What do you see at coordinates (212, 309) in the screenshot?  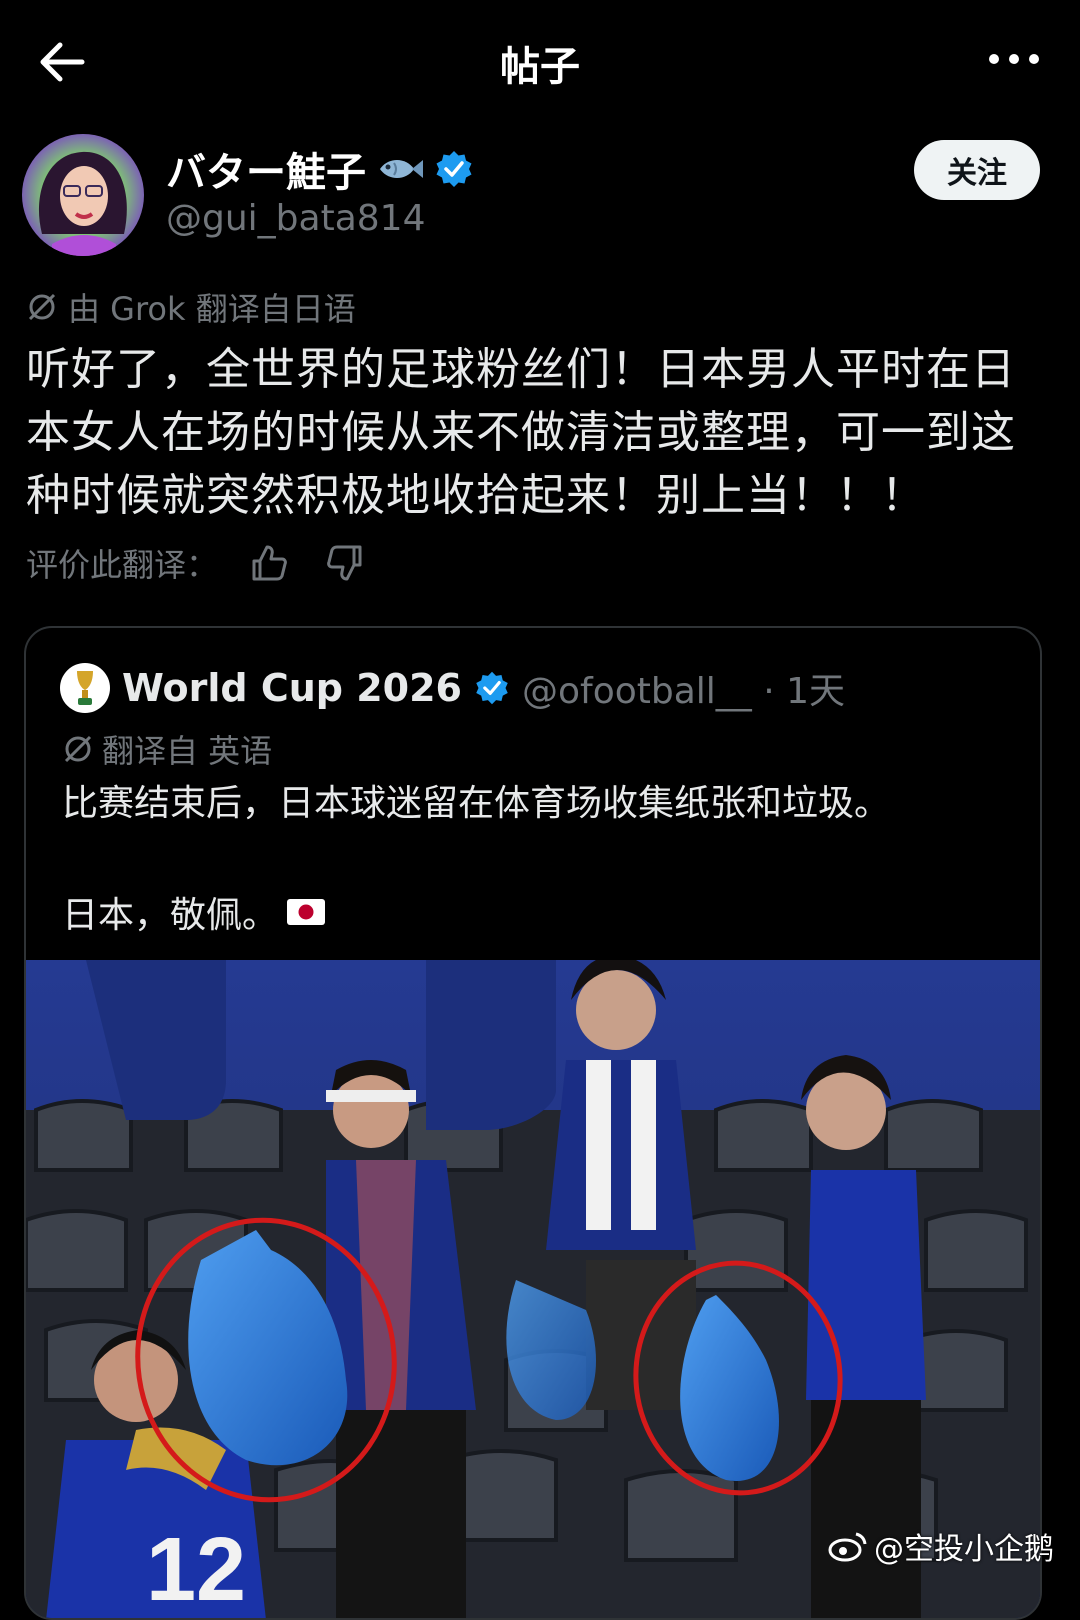 I see `translation-note-text: 由 Grok 翻译自日语` at bounding box center [212, 309].